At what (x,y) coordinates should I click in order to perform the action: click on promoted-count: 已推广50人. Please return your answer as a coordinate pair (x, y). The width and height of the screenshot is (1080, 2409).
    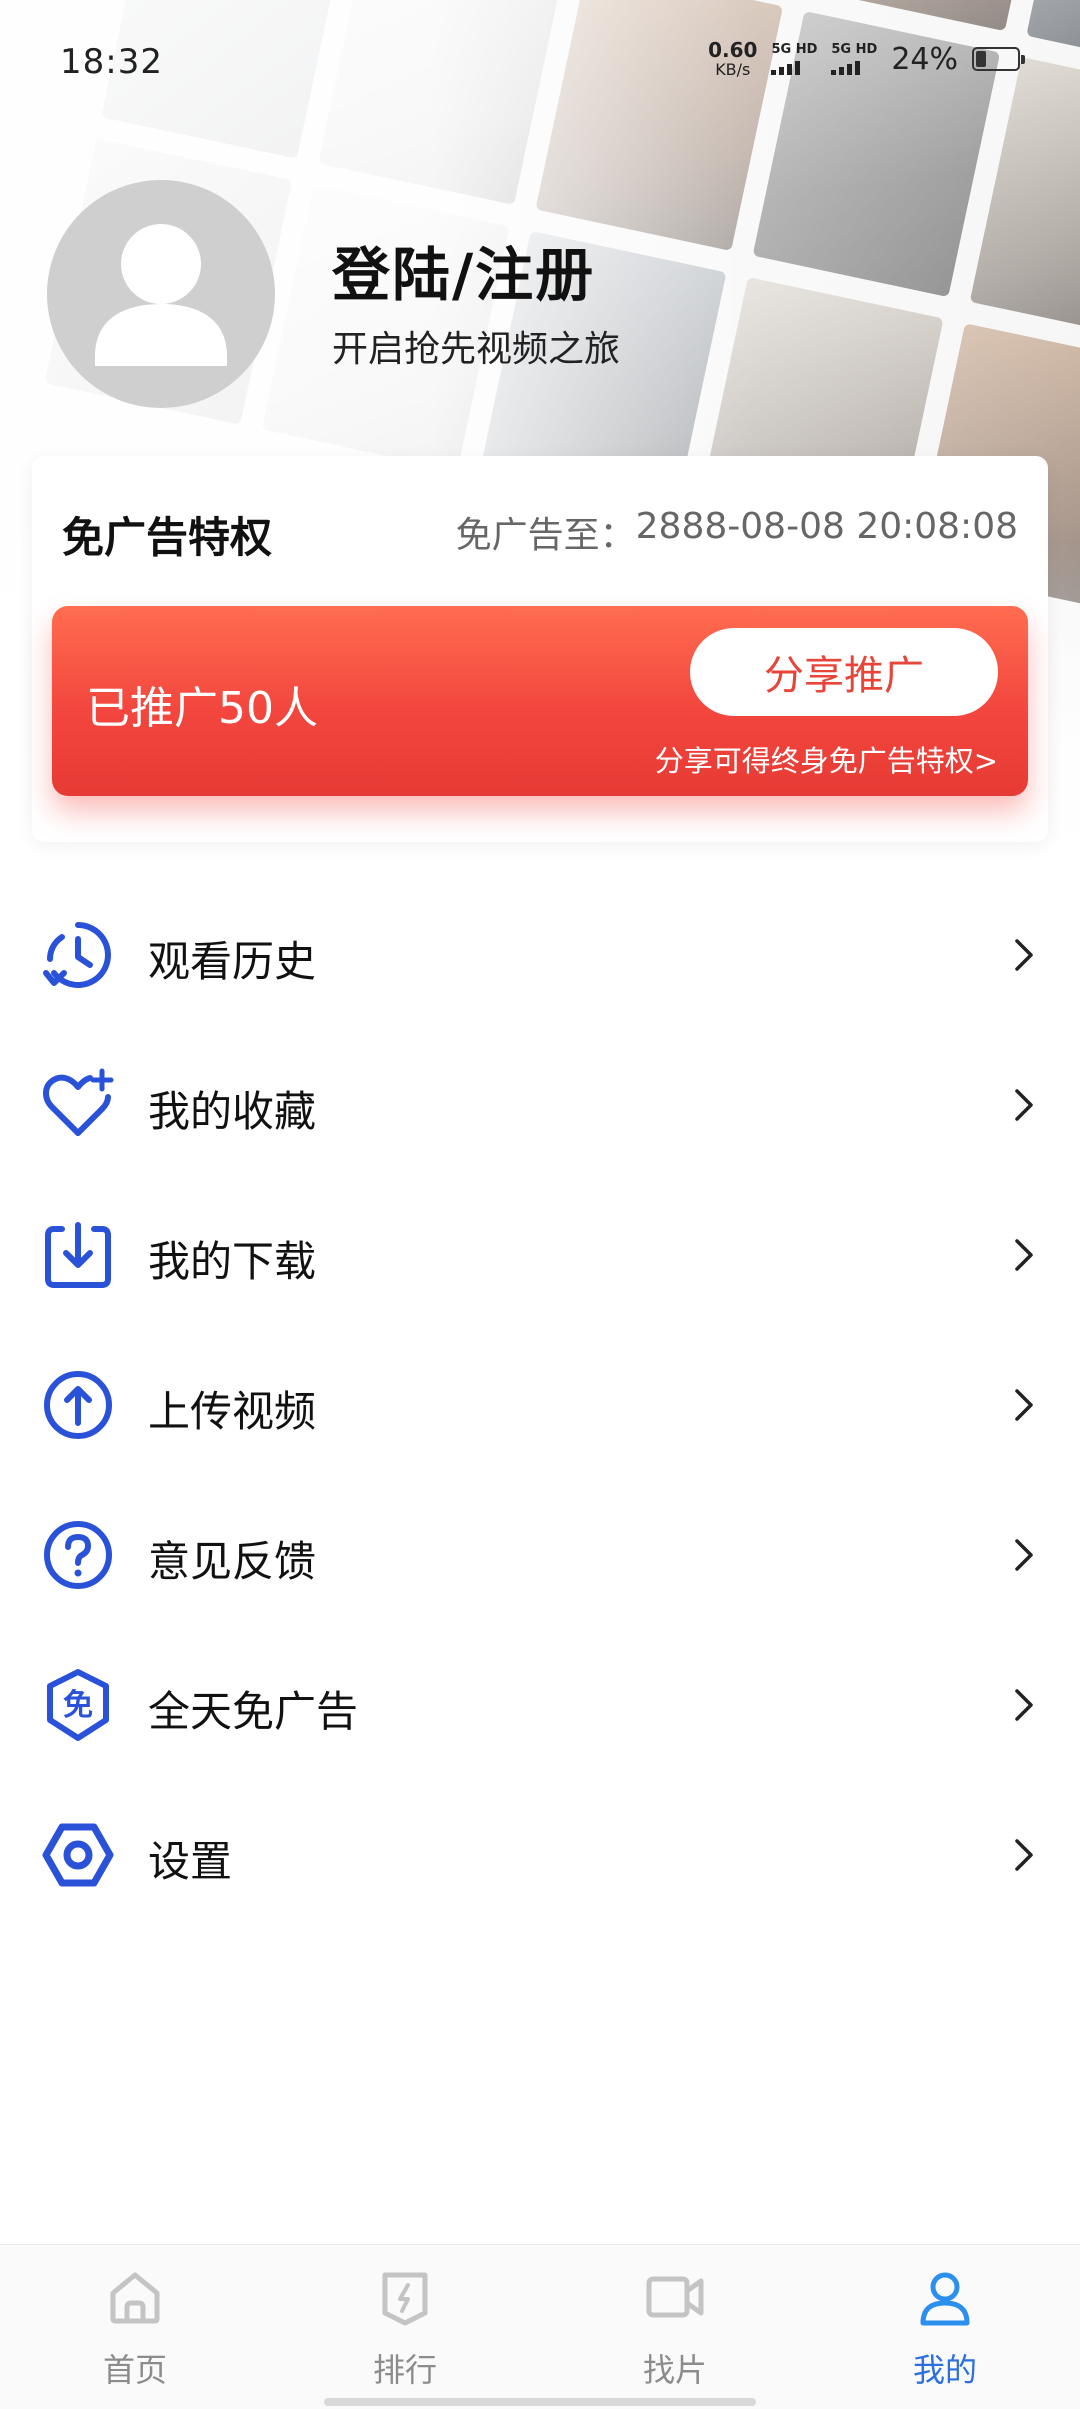
    Looking at the image, I should click on (202, 708).